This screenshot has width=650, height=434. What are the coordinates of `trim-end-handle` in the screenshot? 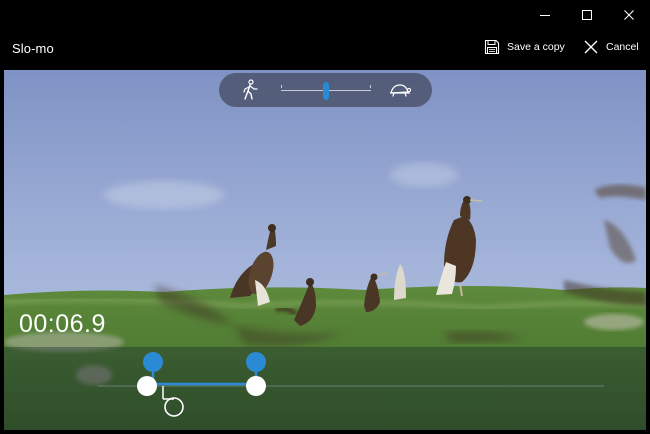 It's located at (256, 386).